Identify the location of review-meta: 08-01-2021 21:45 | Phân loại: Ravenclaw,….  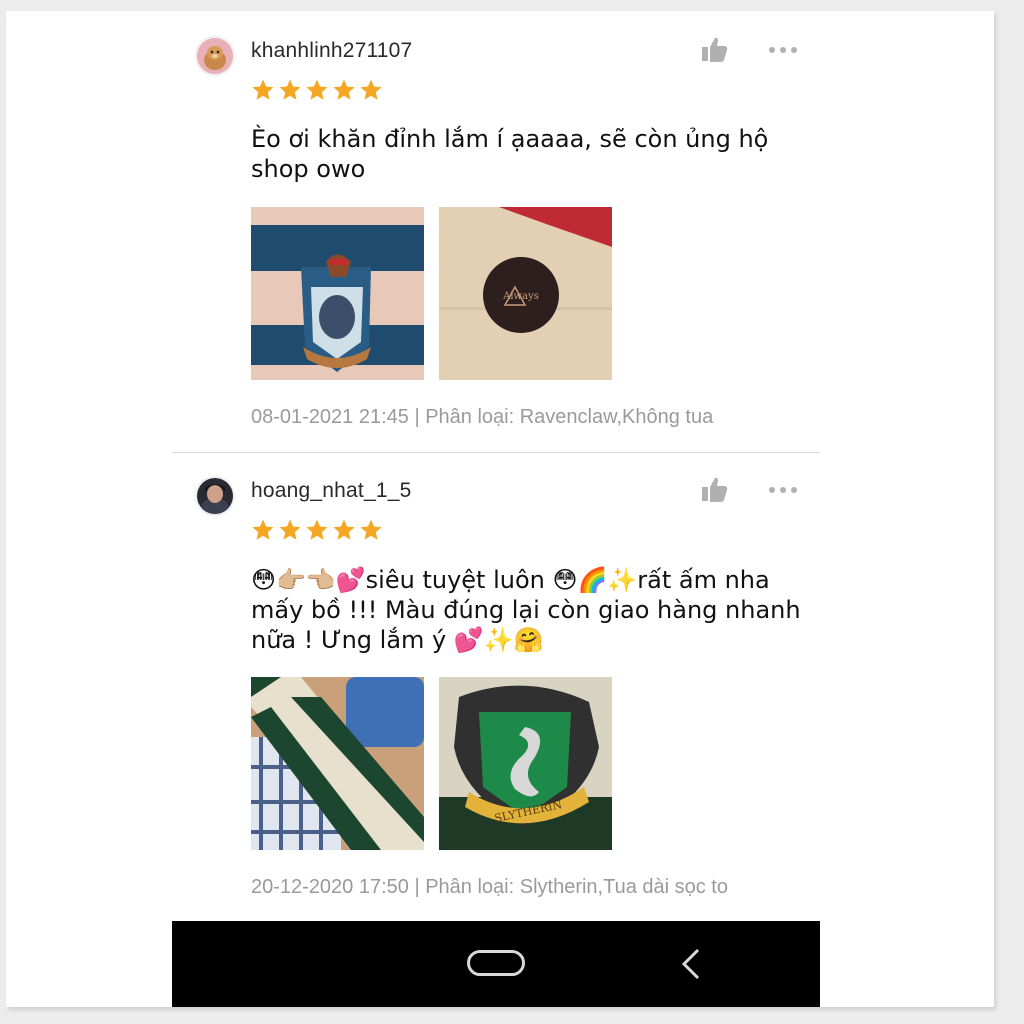
(482, 417).